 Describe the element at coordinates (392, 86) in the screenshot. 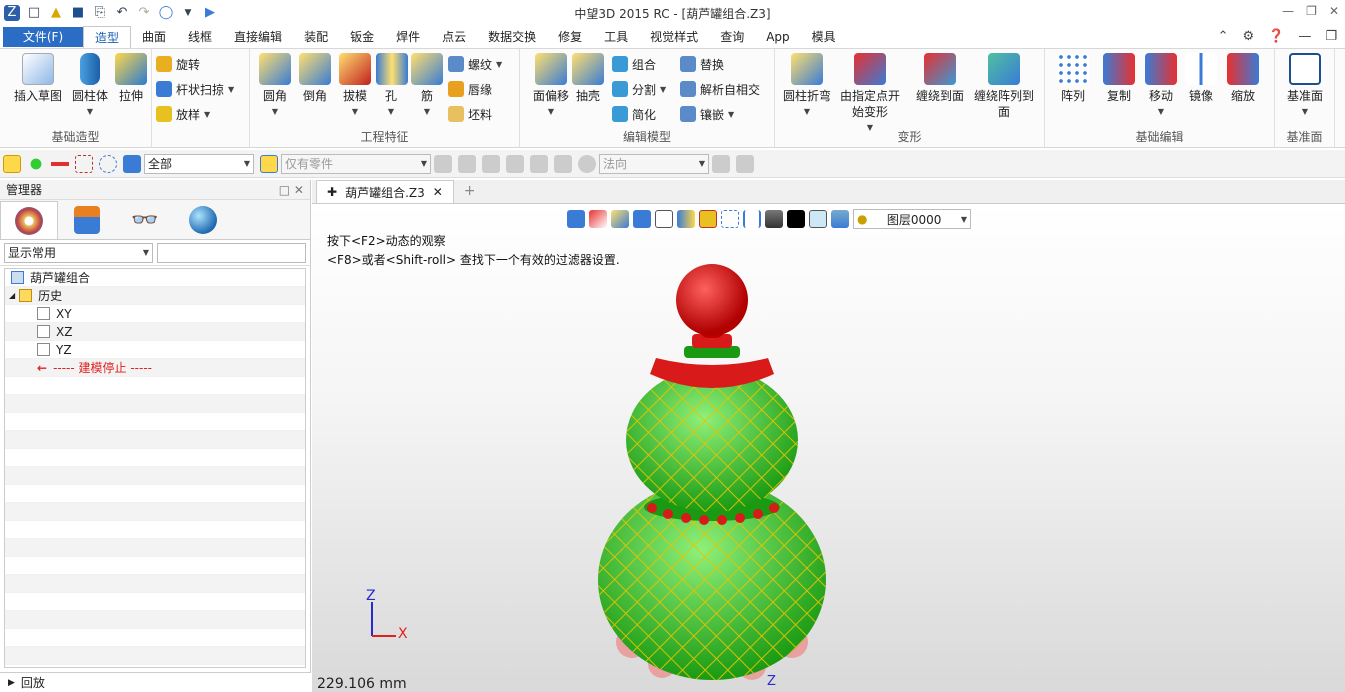

I see `hole-button: 孔 ▼` at that location.